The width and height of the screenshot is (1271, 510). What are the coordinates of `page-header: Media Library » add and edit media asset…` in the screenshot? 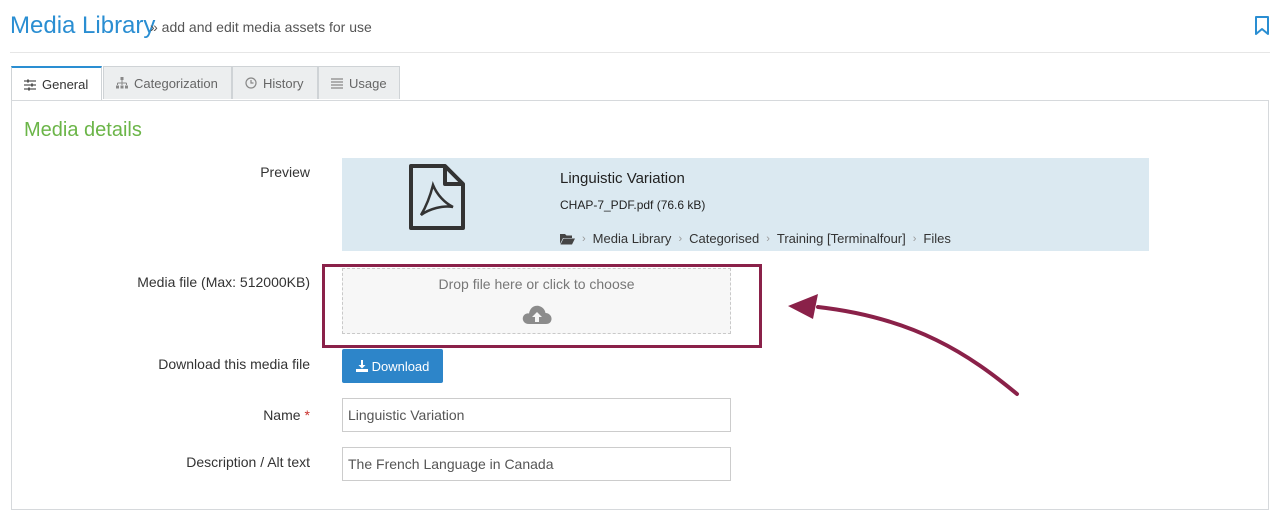 It's located at (640, 31).